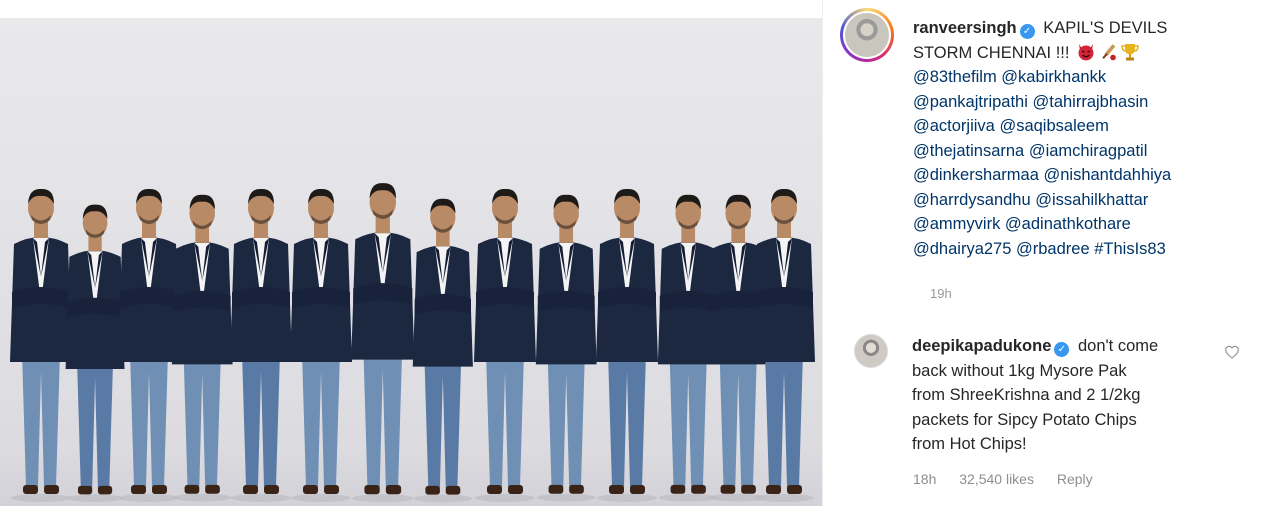 This screenshot has width=1280, height=506. I want to click on mention-link: @kabirkhankk, so click(1053, 77).